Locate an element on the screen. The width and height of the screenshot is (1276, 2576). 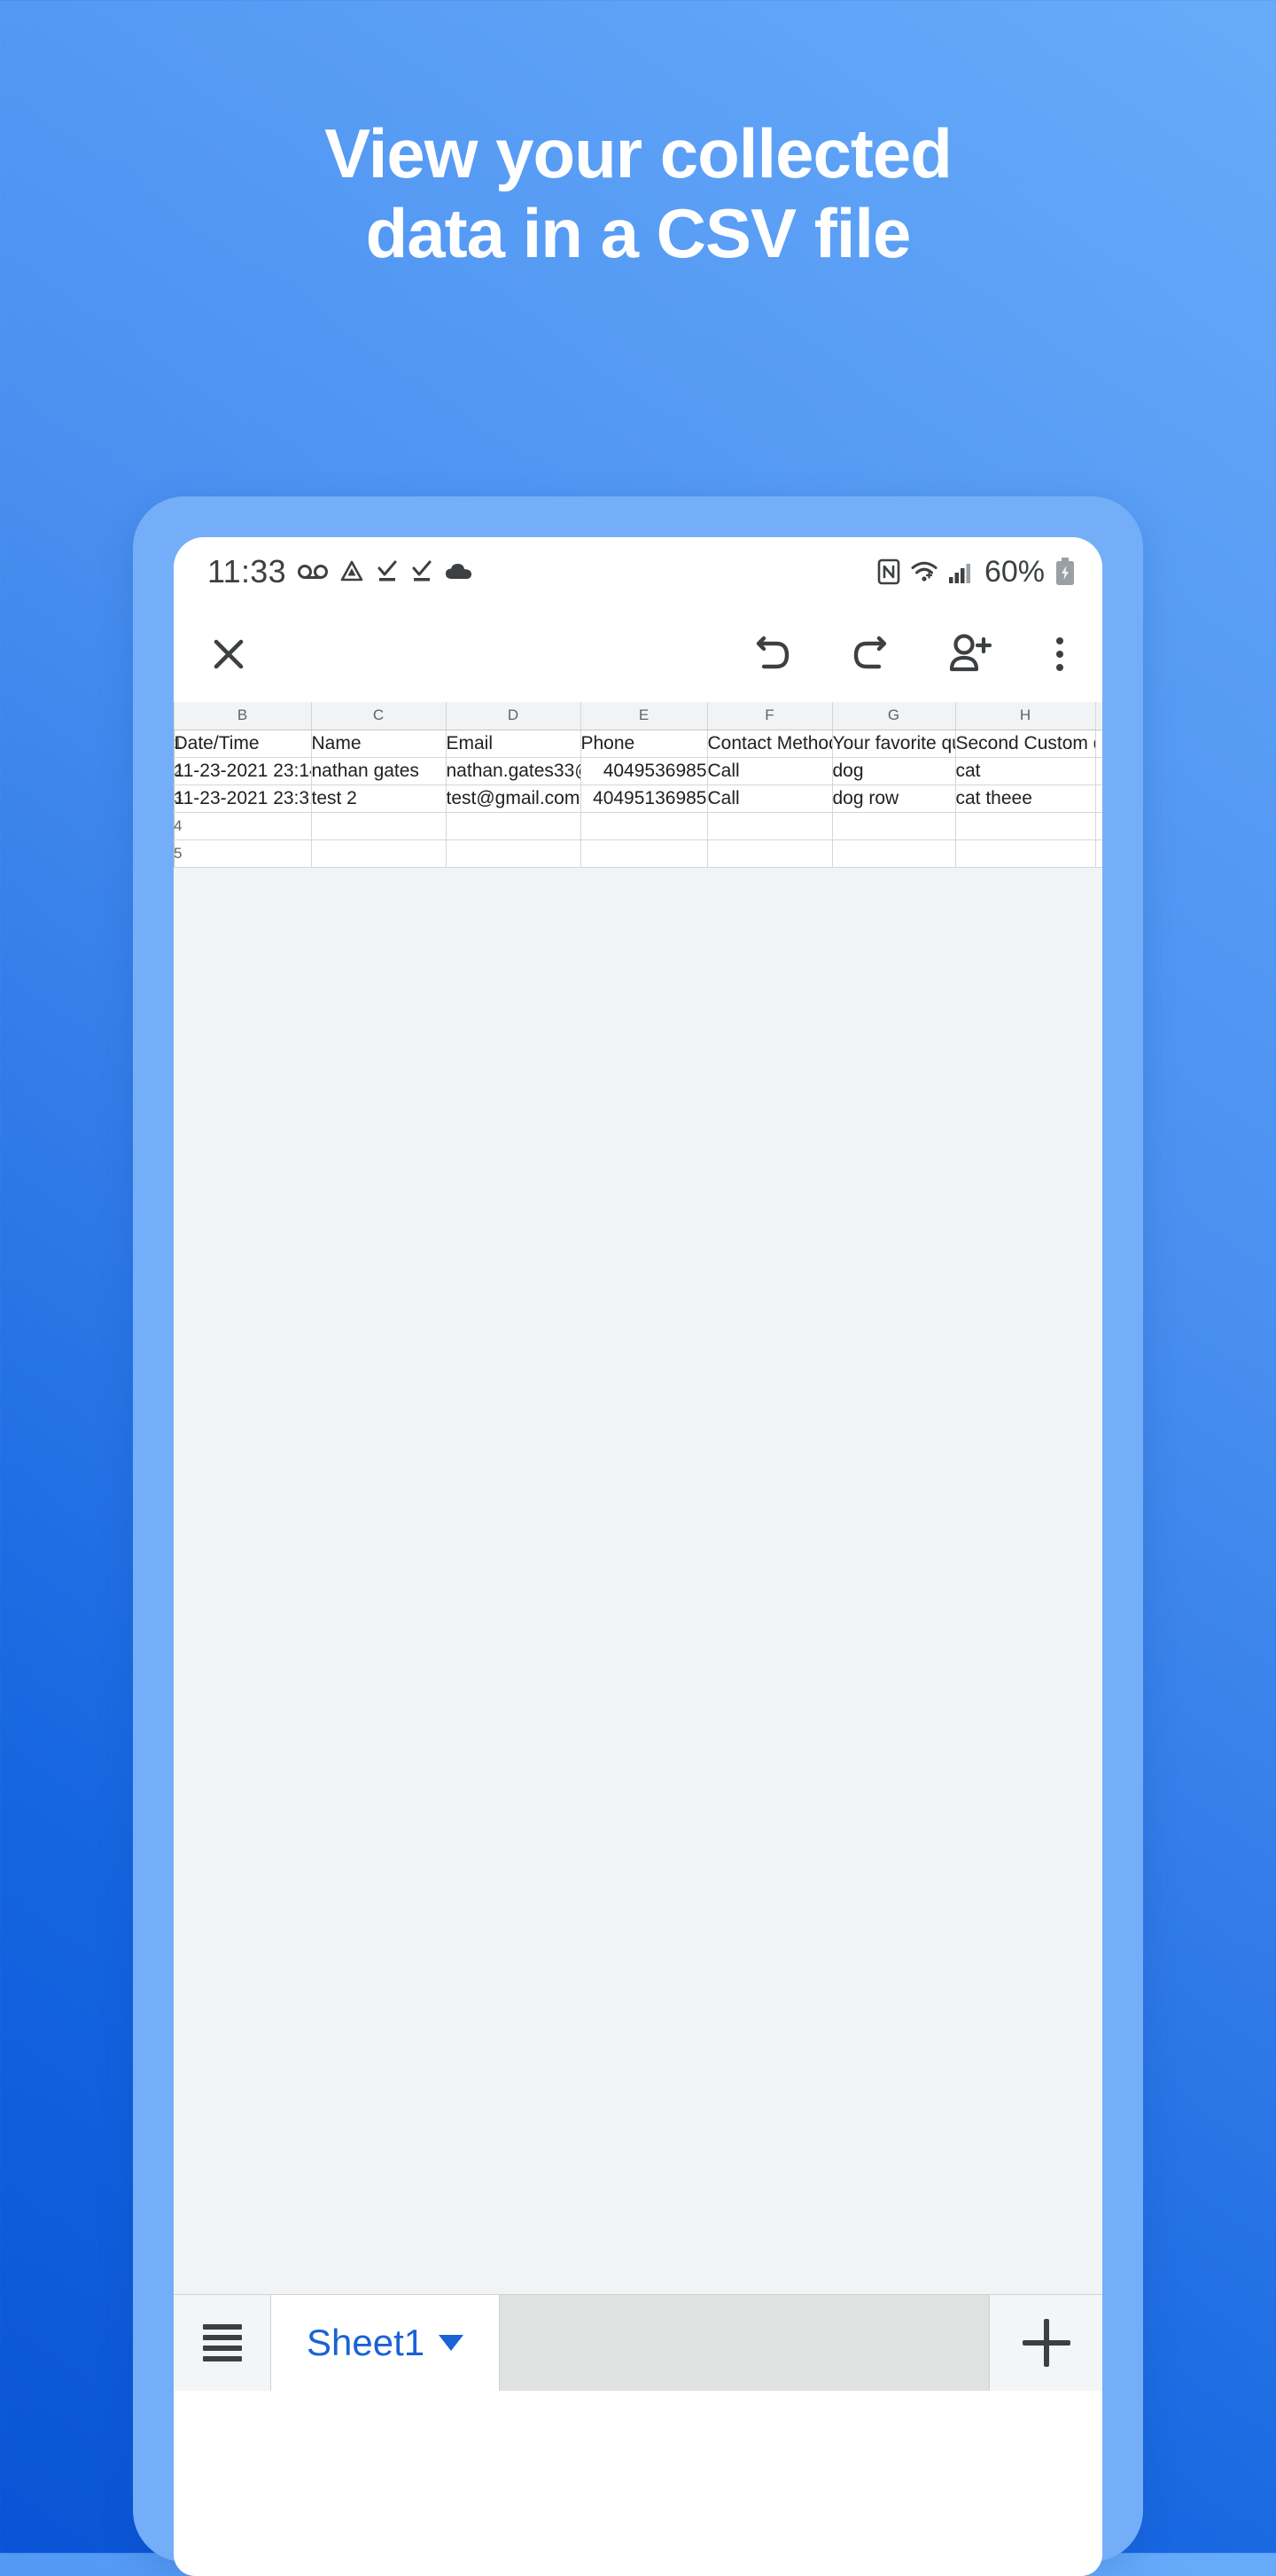
cell-h3: cat theee is located at coordinates (1025, 799).